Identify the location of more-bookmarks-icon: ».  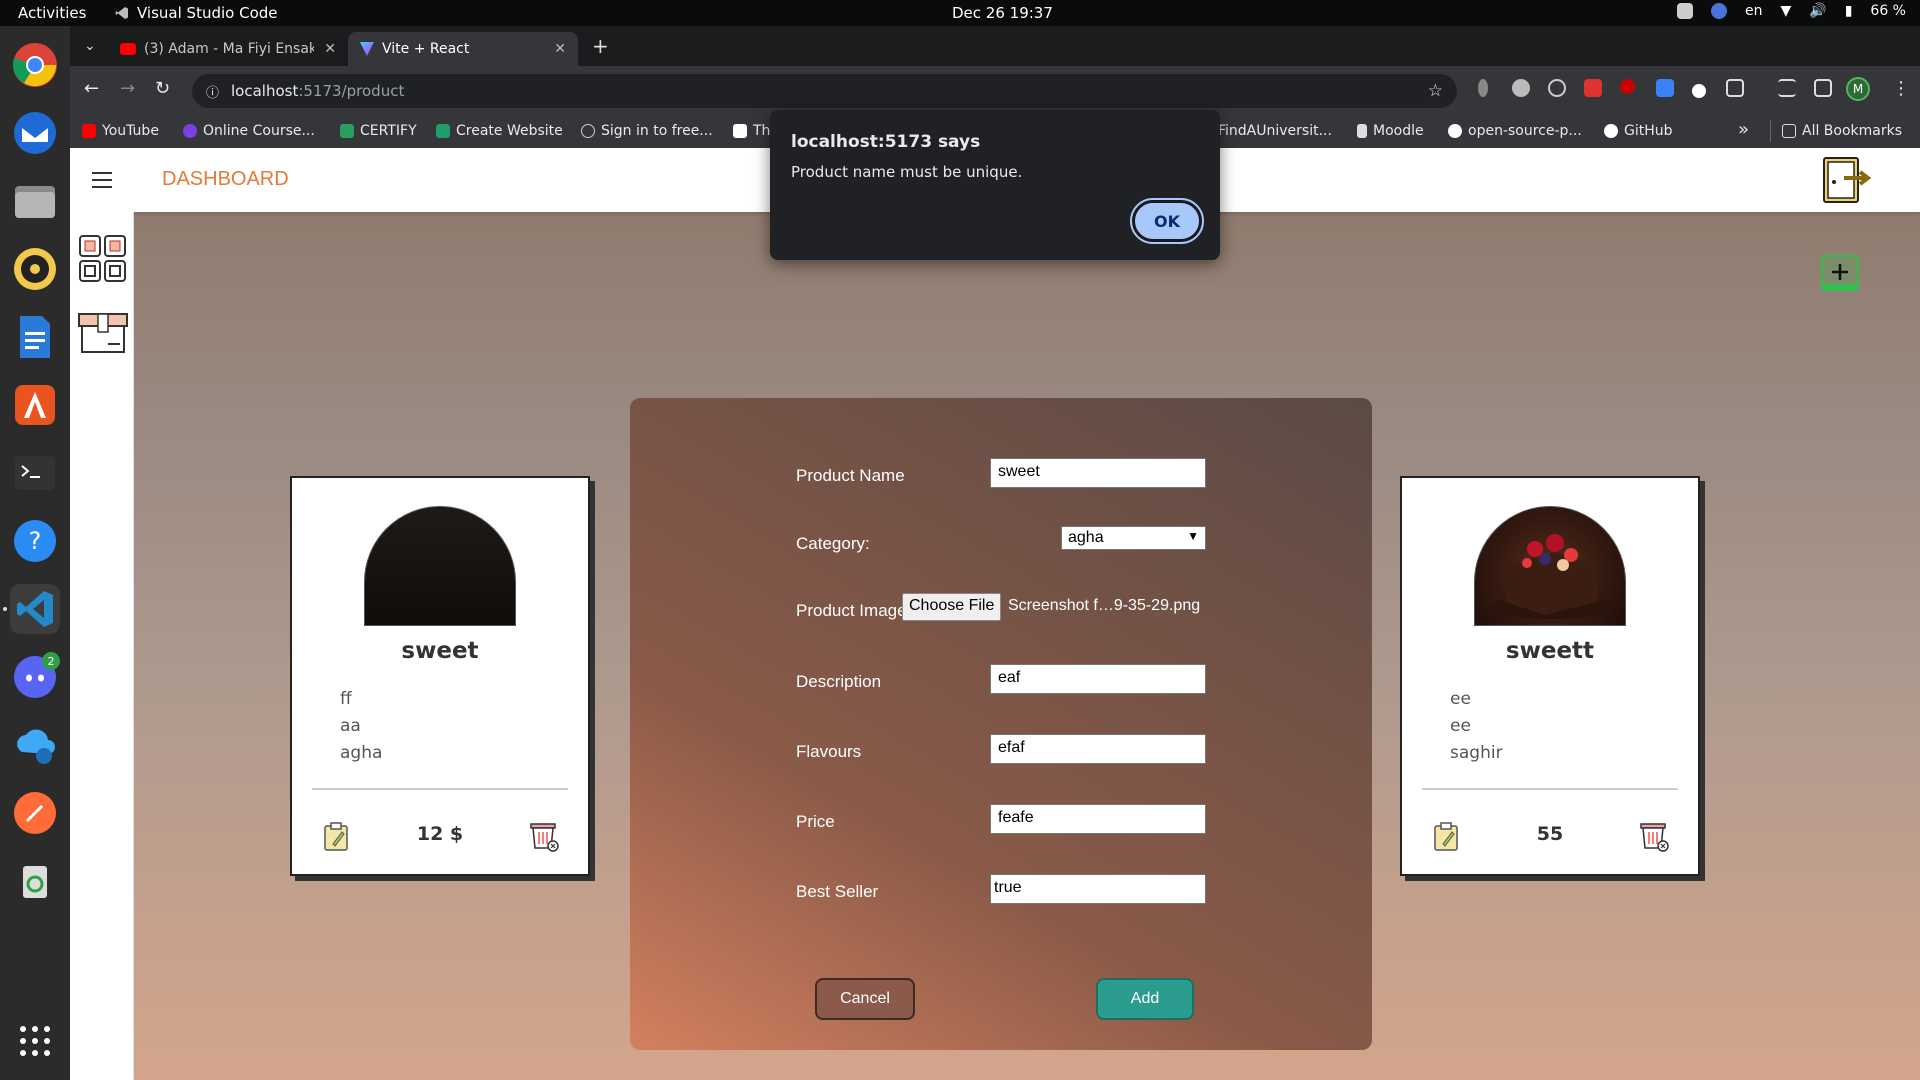
(1743, 129).